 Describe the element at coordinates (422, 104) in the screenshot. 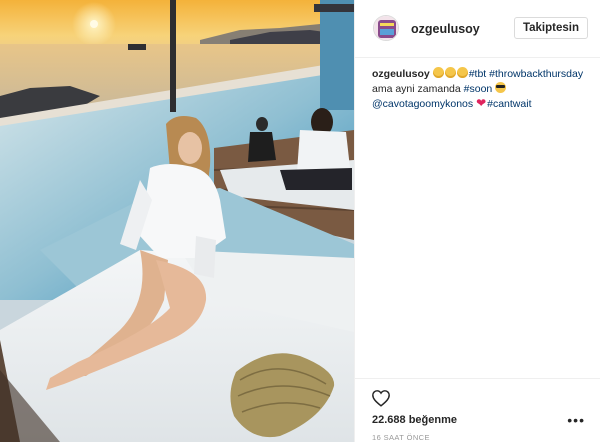

I see `mention-link: @cavotagoomykonos` at that location.